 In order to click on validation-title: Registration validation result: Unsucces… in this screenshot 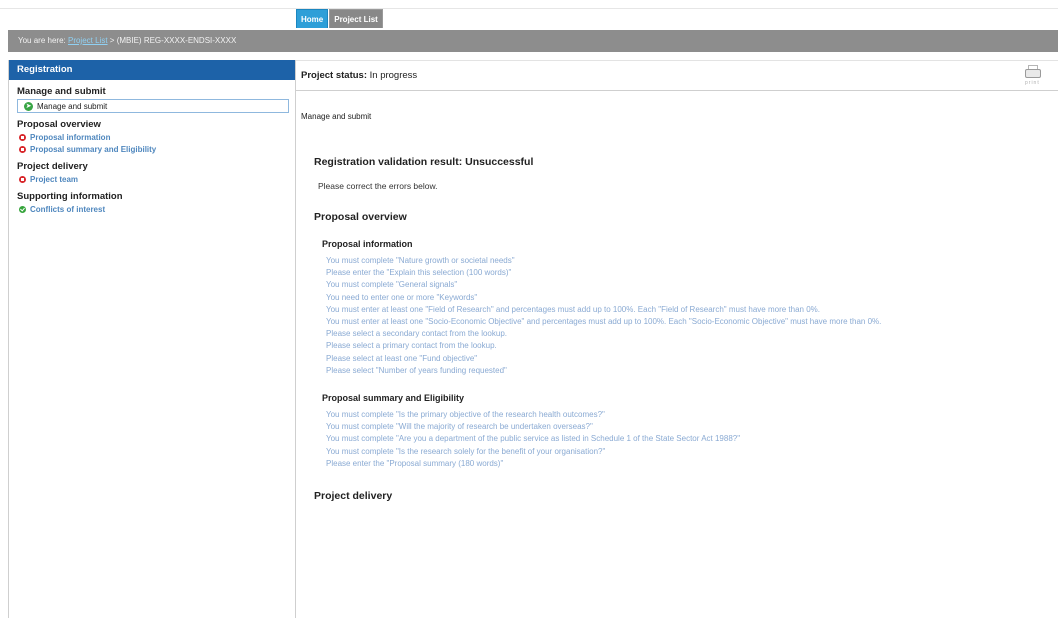, I will do `click(424, 162)`.